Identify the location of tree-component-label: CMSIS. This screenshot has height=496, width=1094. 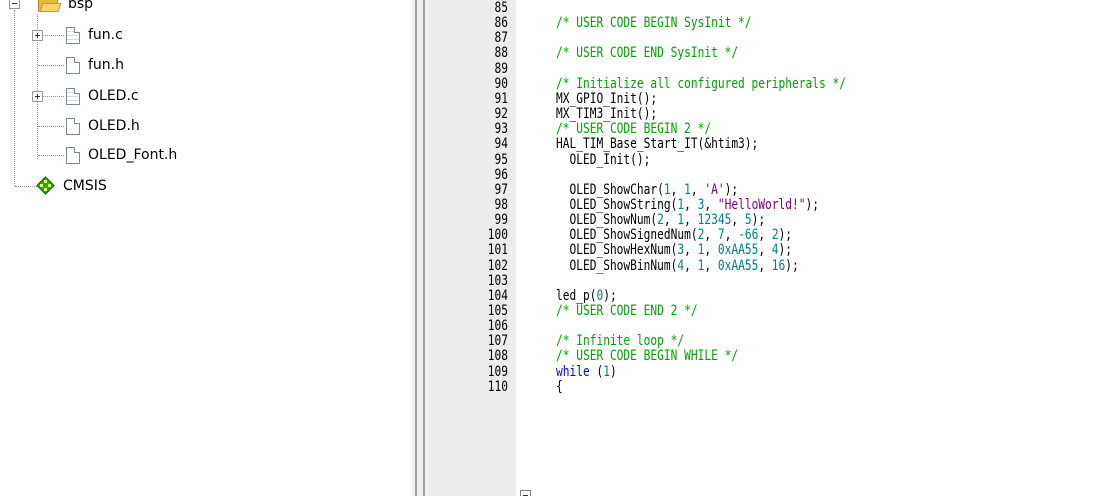
(85, 186).